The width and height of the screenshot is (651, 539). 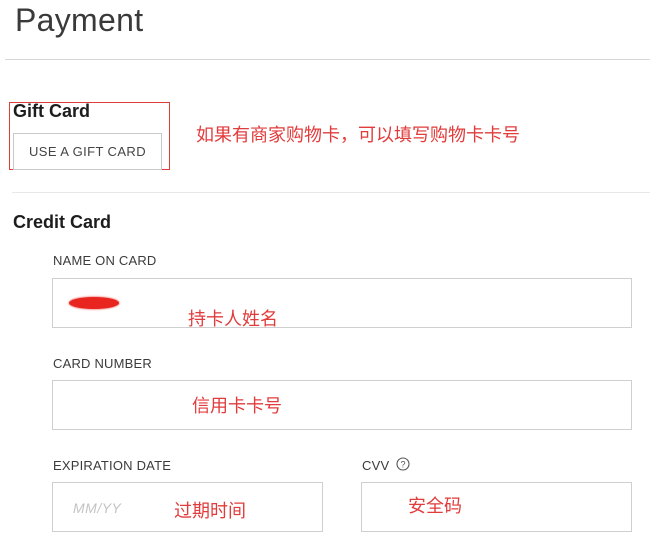 What do you see at coordinates (342, 405) in the screenshot?
I see `card-number-input` at bounding box center [342, 405].